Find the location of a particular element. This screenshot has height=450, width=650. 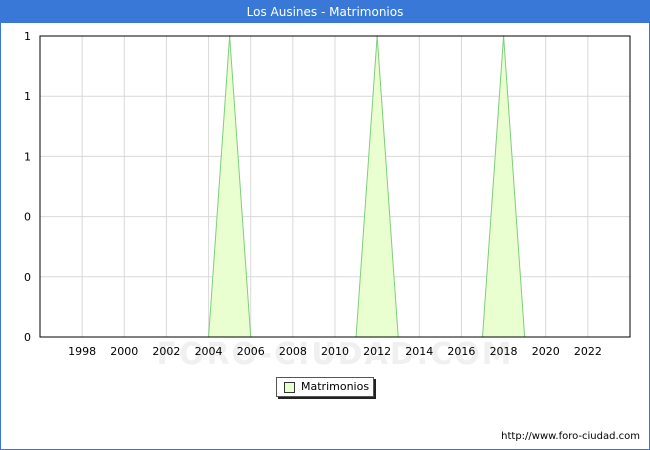

x-tick-label: 2004 is located at coordinates (209, 351).